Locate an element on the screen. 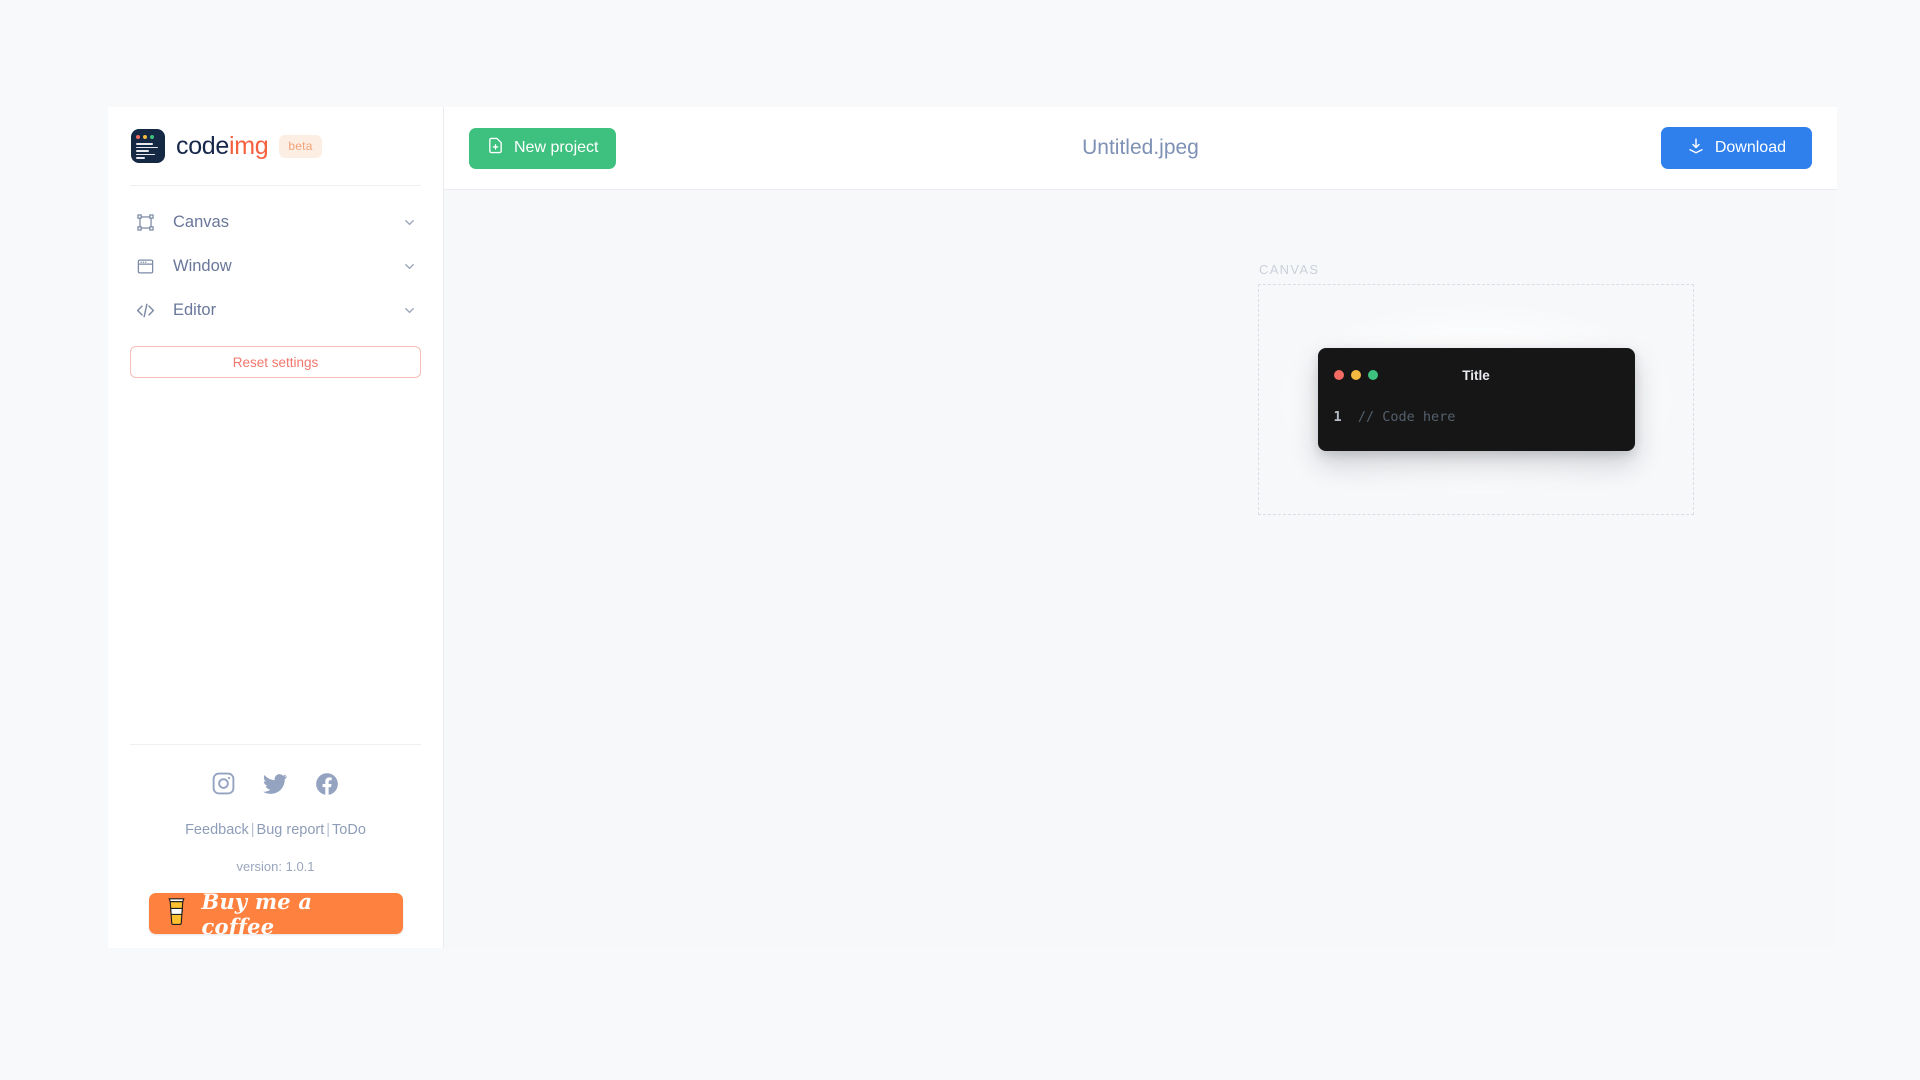 This screenshot has width=1920, height=1080. code-line-text: // Code here is located at coordinates (1407, 417).